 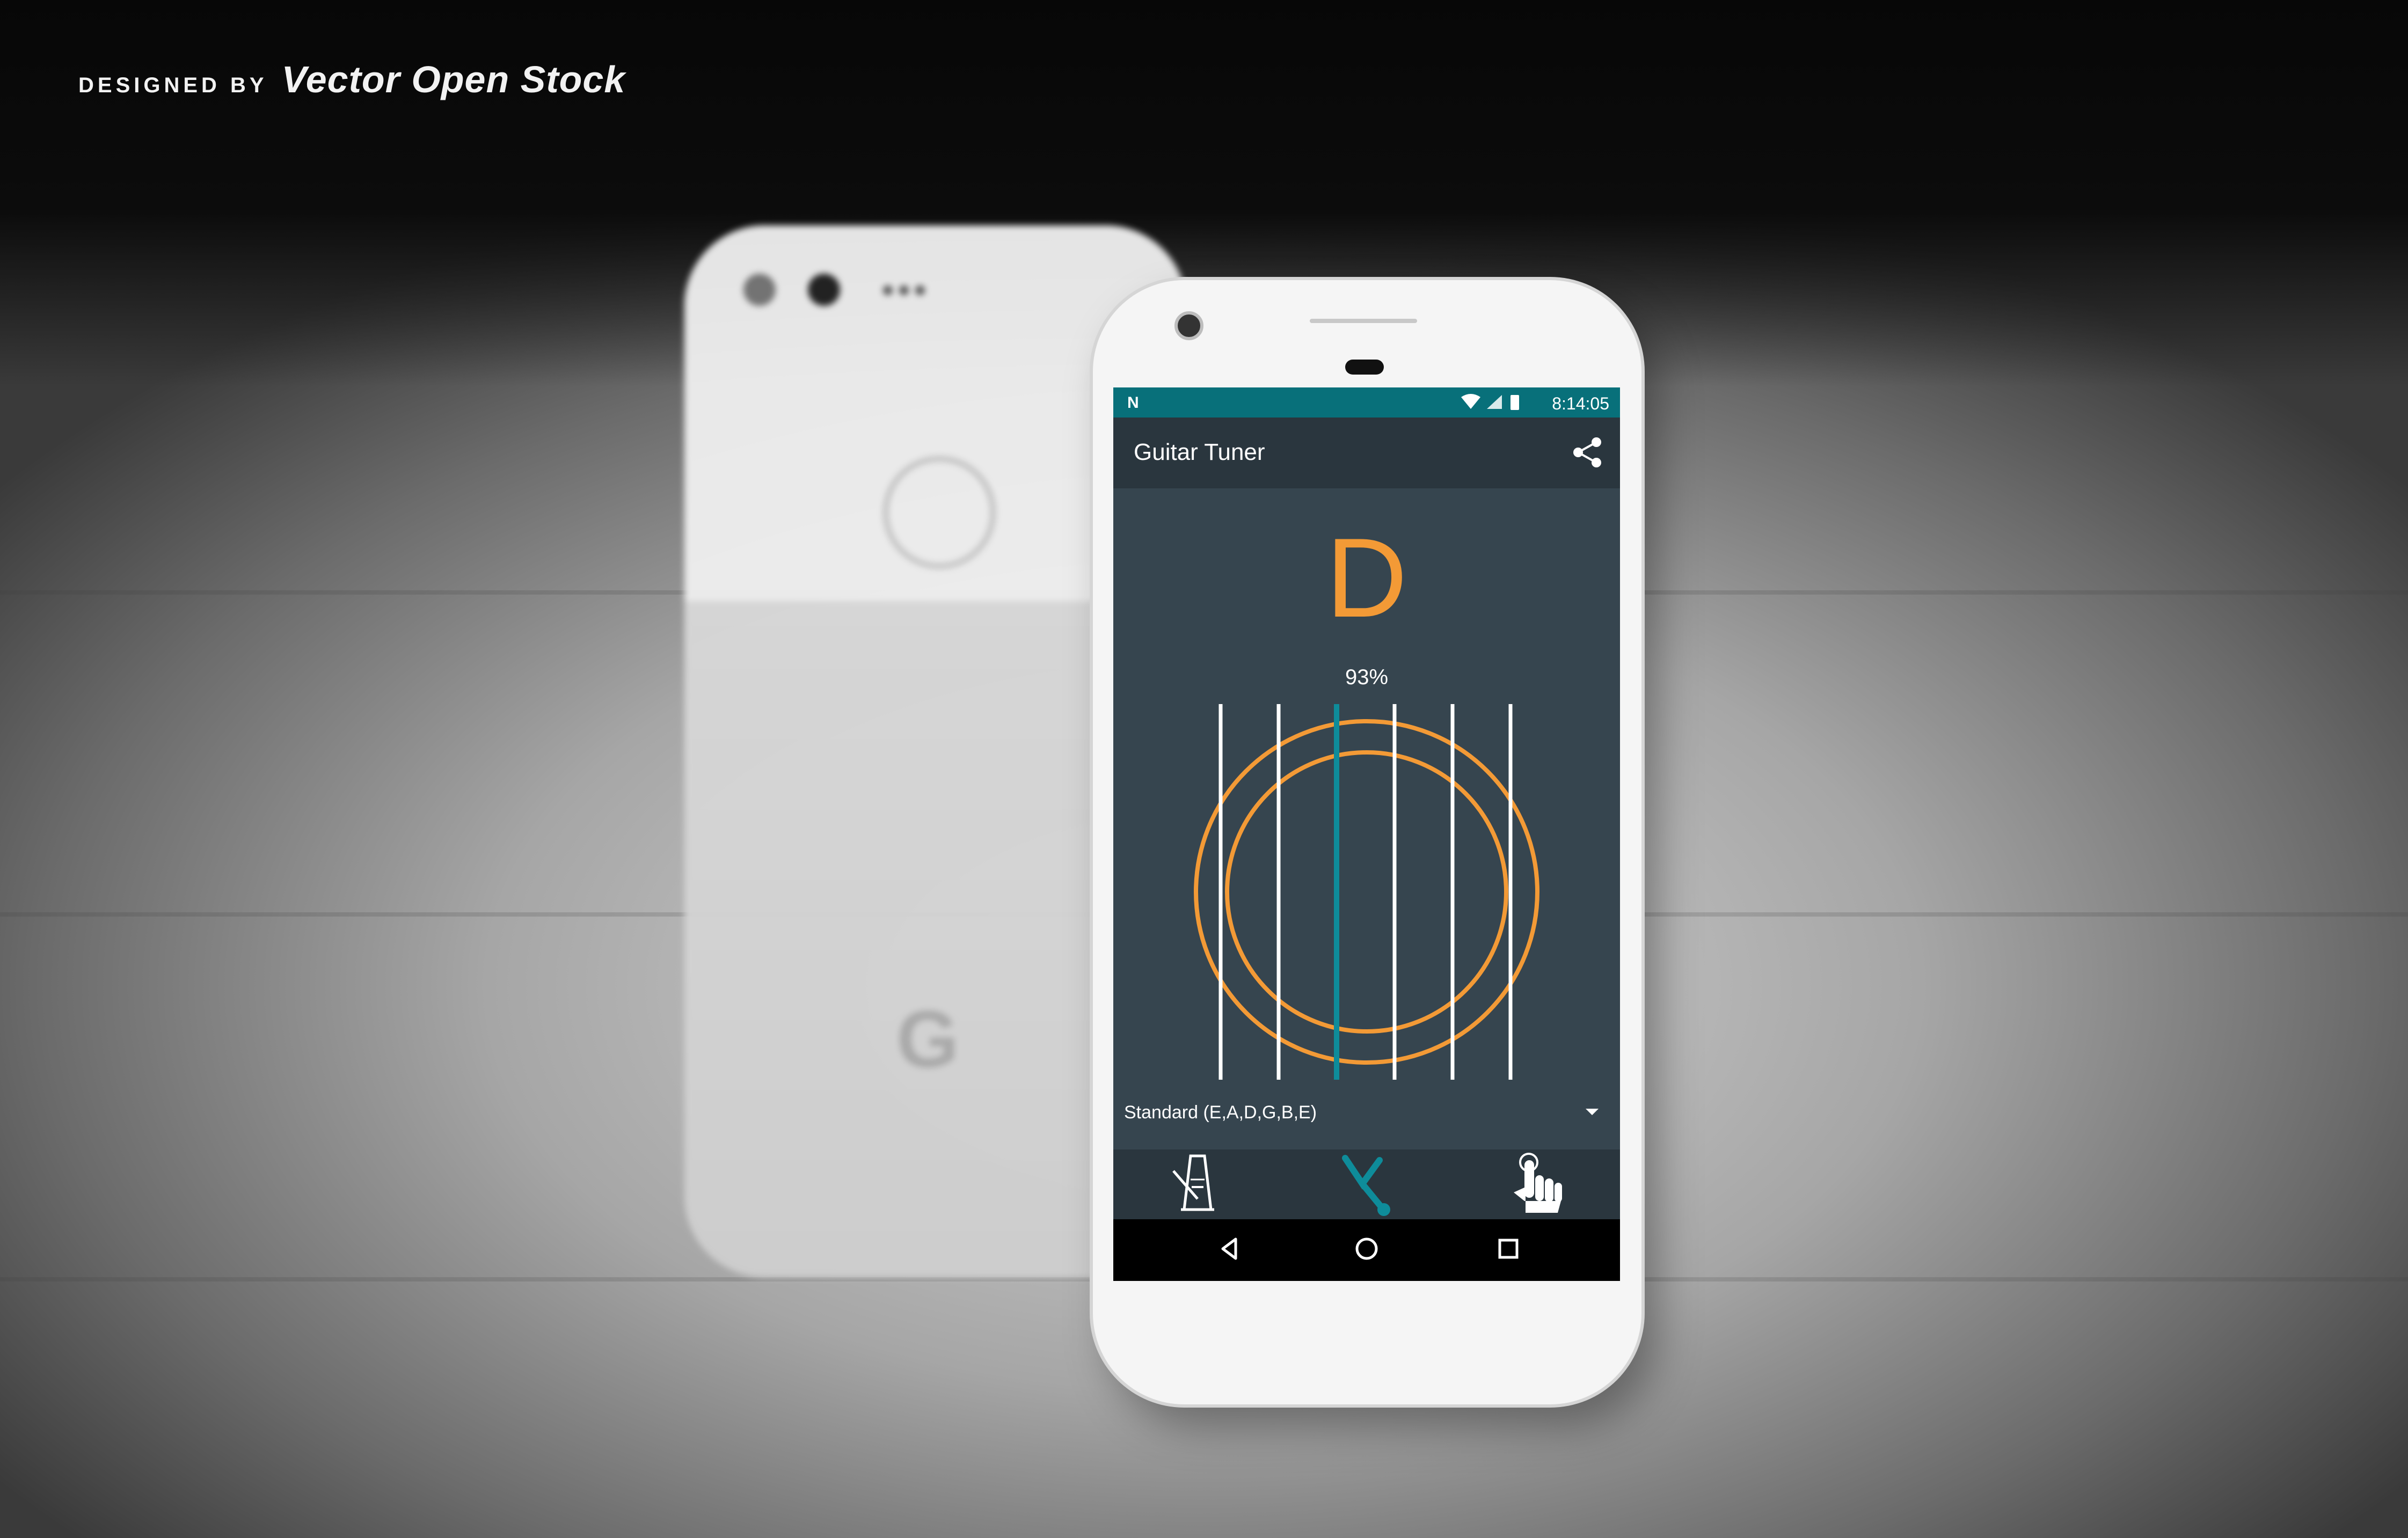 I want to click on tuning-selected-value: Standard (E,A,D,G,B,E), so click(x=1220, y=1112).